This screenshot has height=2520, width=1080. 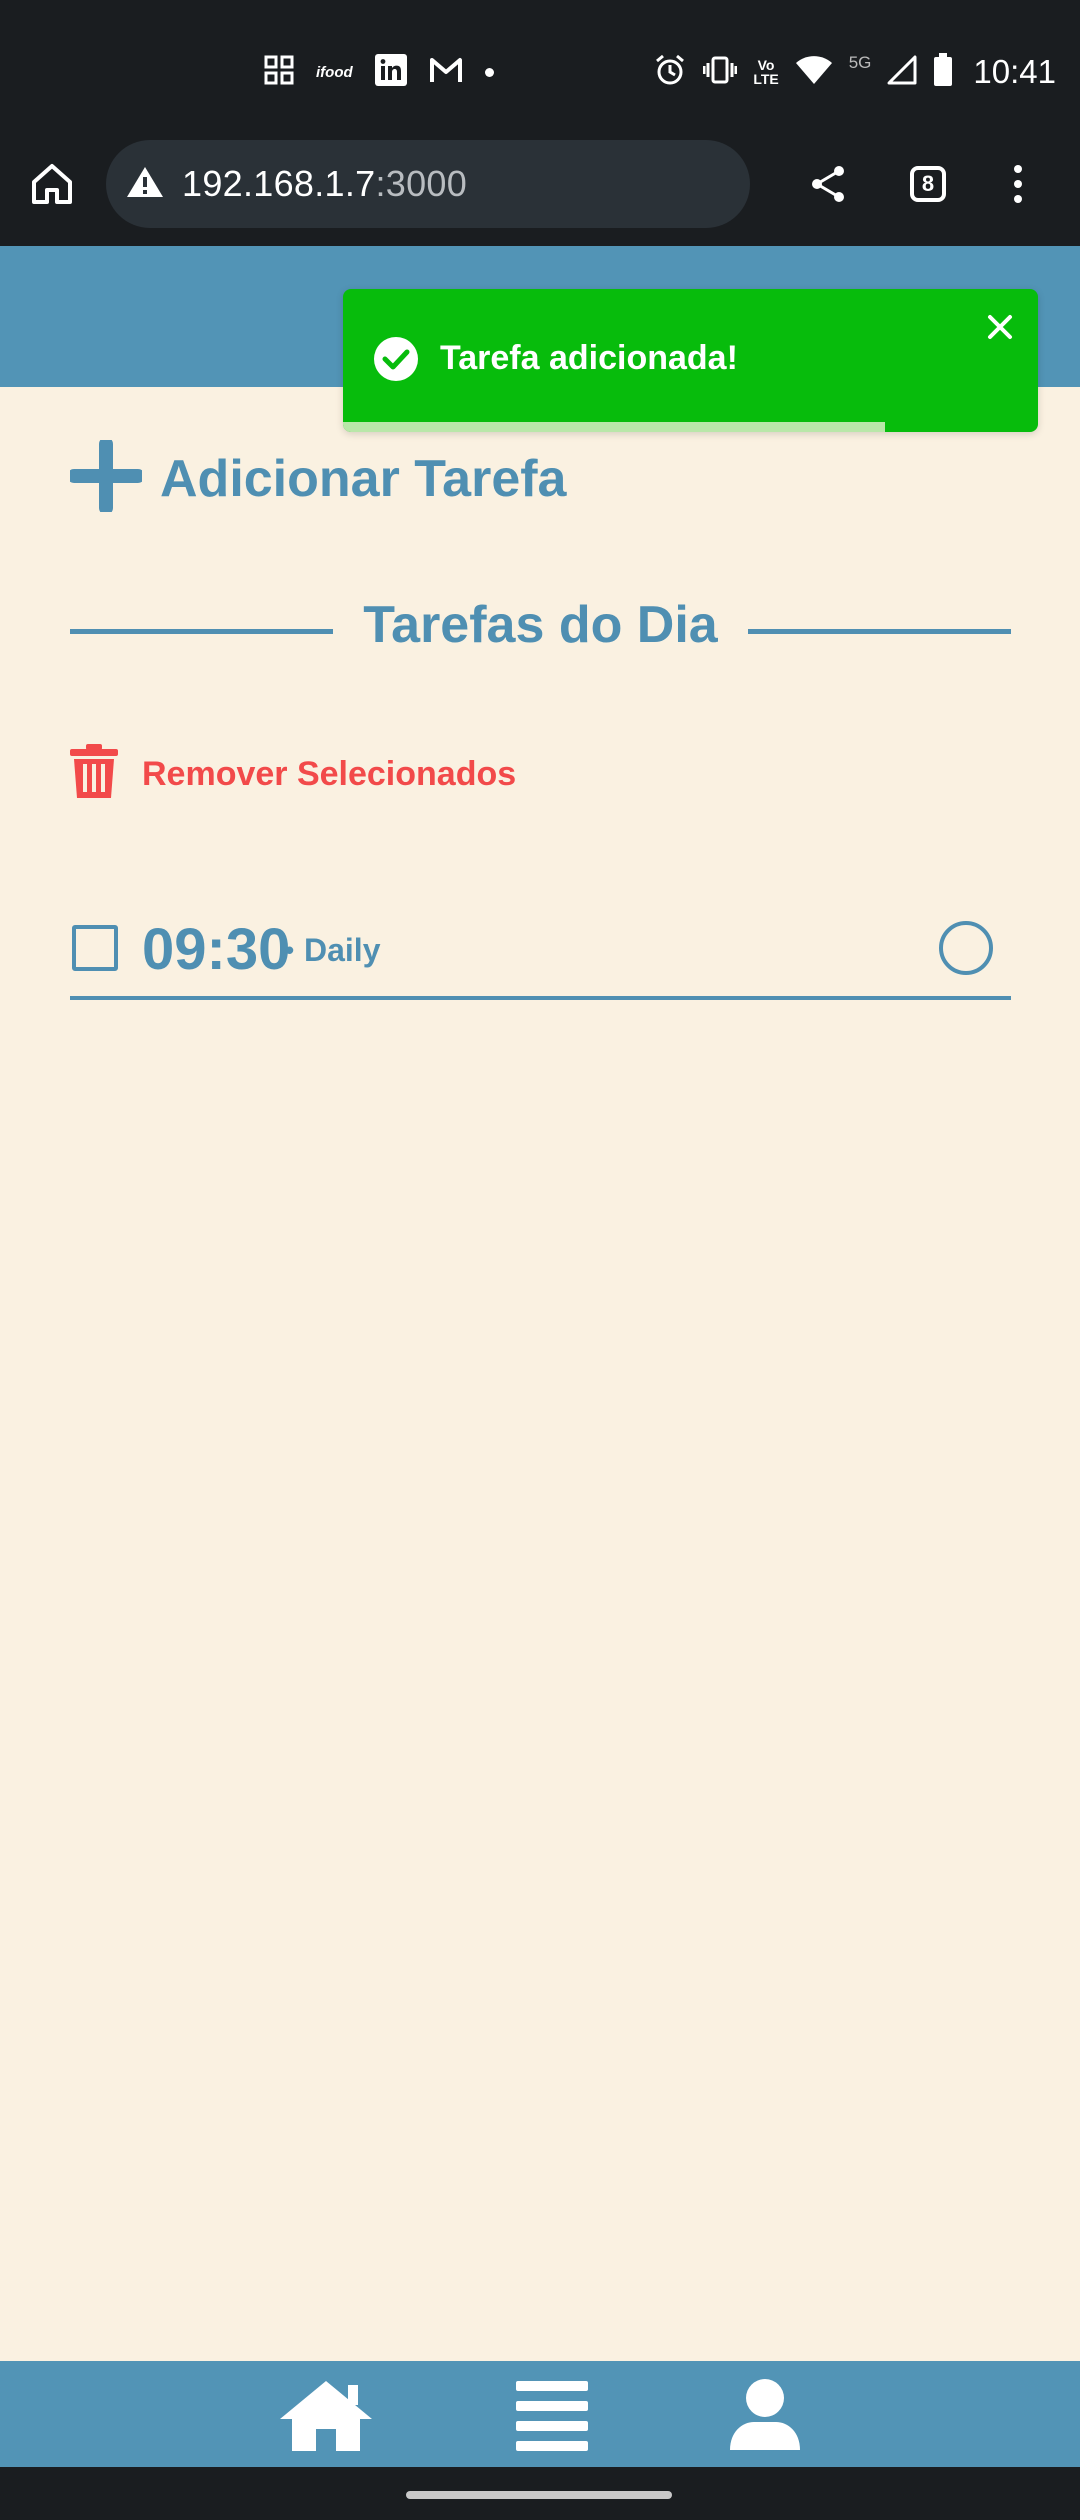 I want to click on notification-dot, so click(x=489, y=72).